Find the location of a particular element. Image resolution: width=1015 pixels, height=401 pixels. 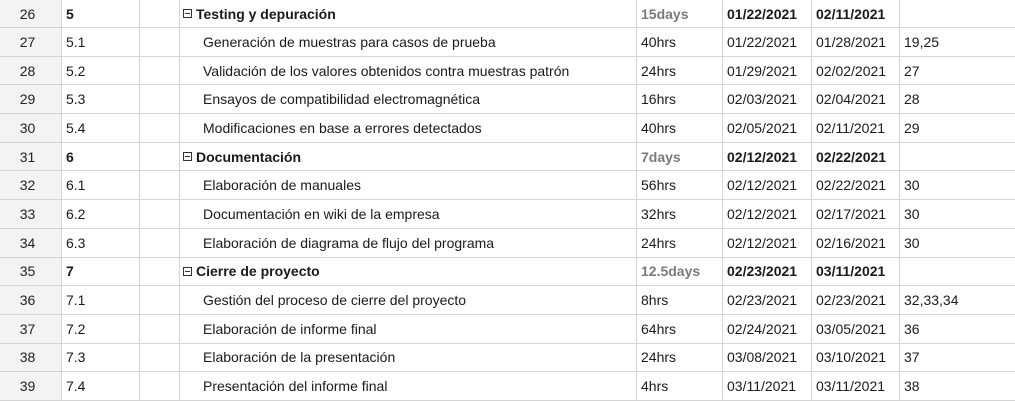

start-date-cell: 03/08/2021 is located at coordinates (767, 357).